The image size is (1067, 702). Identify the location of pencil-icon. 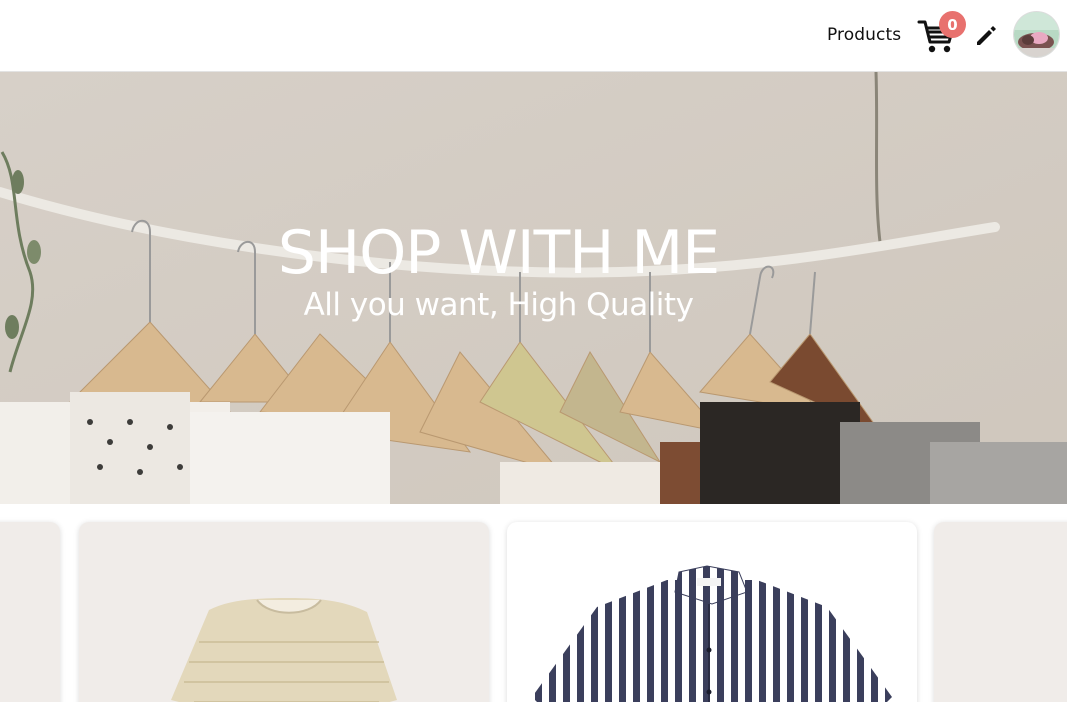
(986, 35).